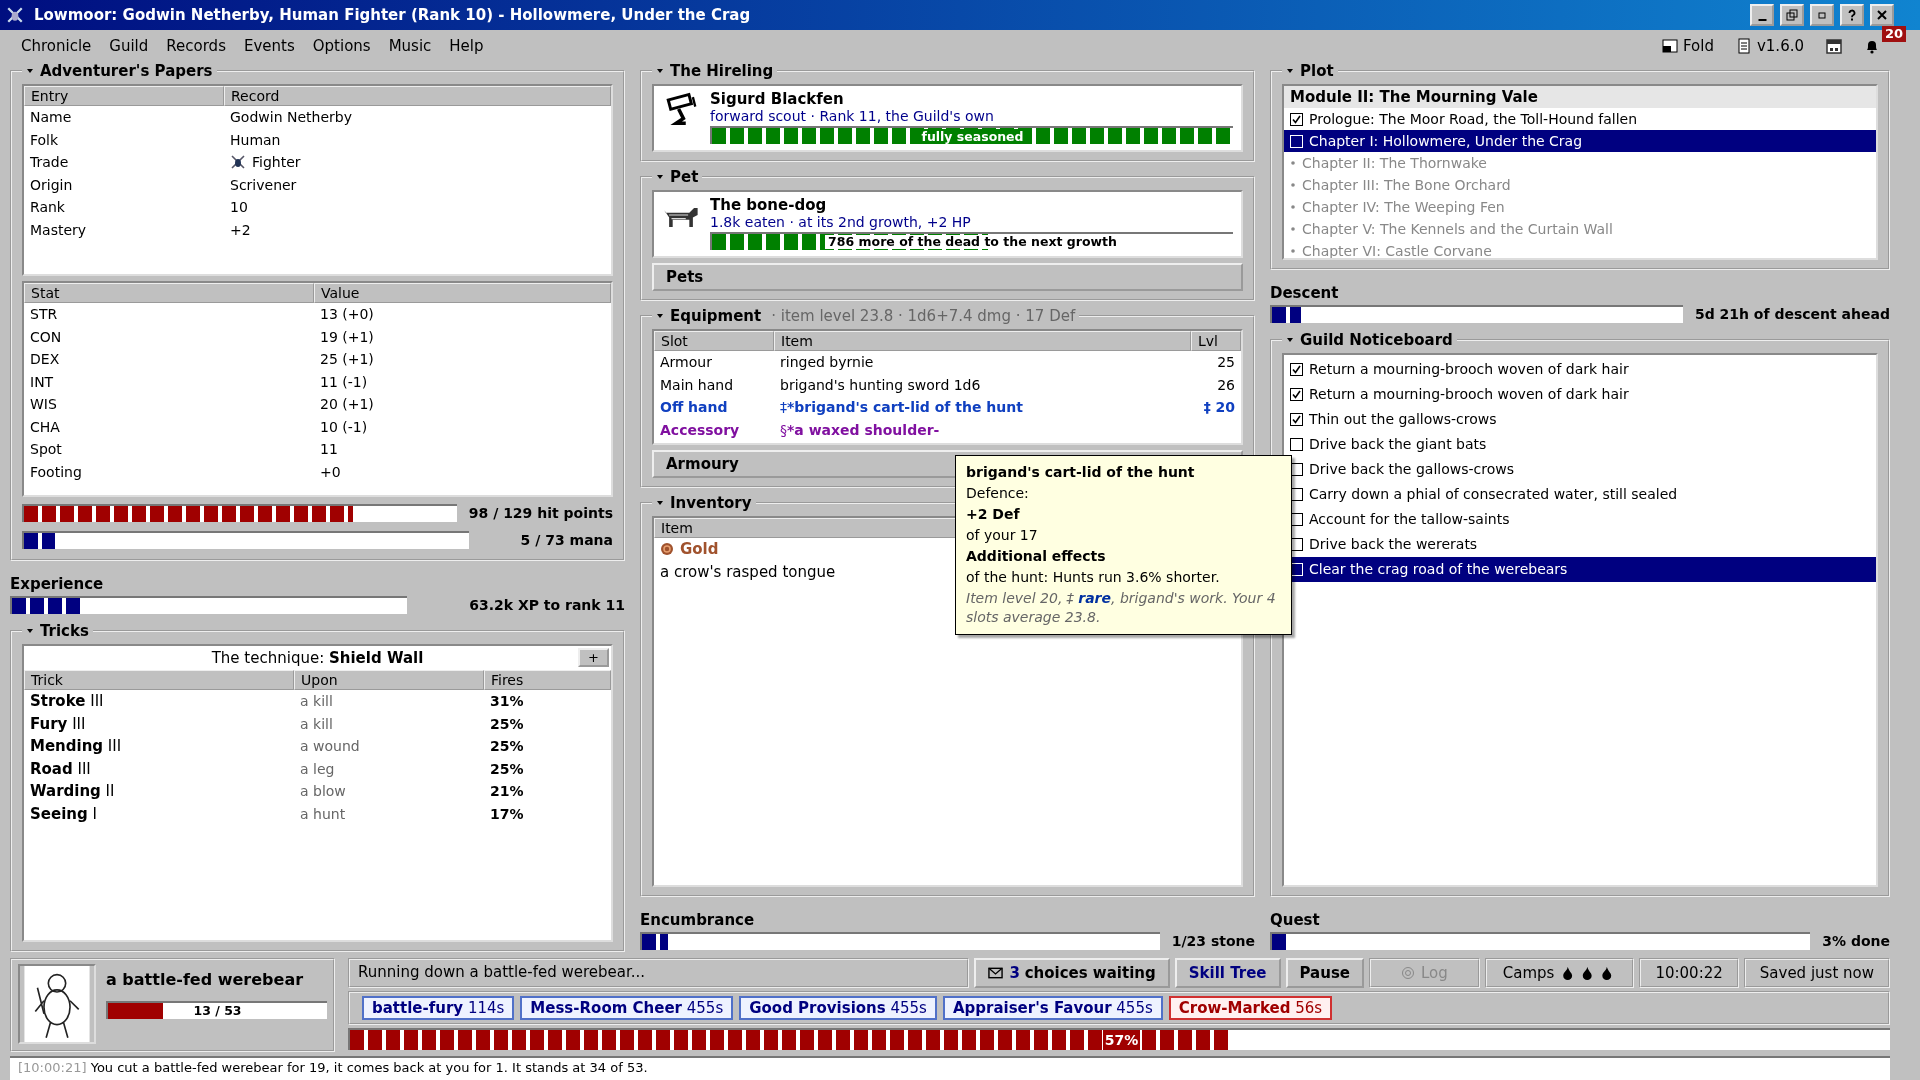 This screenshot has width=1920, height=1080. What do you see at coordinates (777, 99) in the screenshot?
I see `hireling-name: Sigurd Blackfen` at bounding box center [777, 99].